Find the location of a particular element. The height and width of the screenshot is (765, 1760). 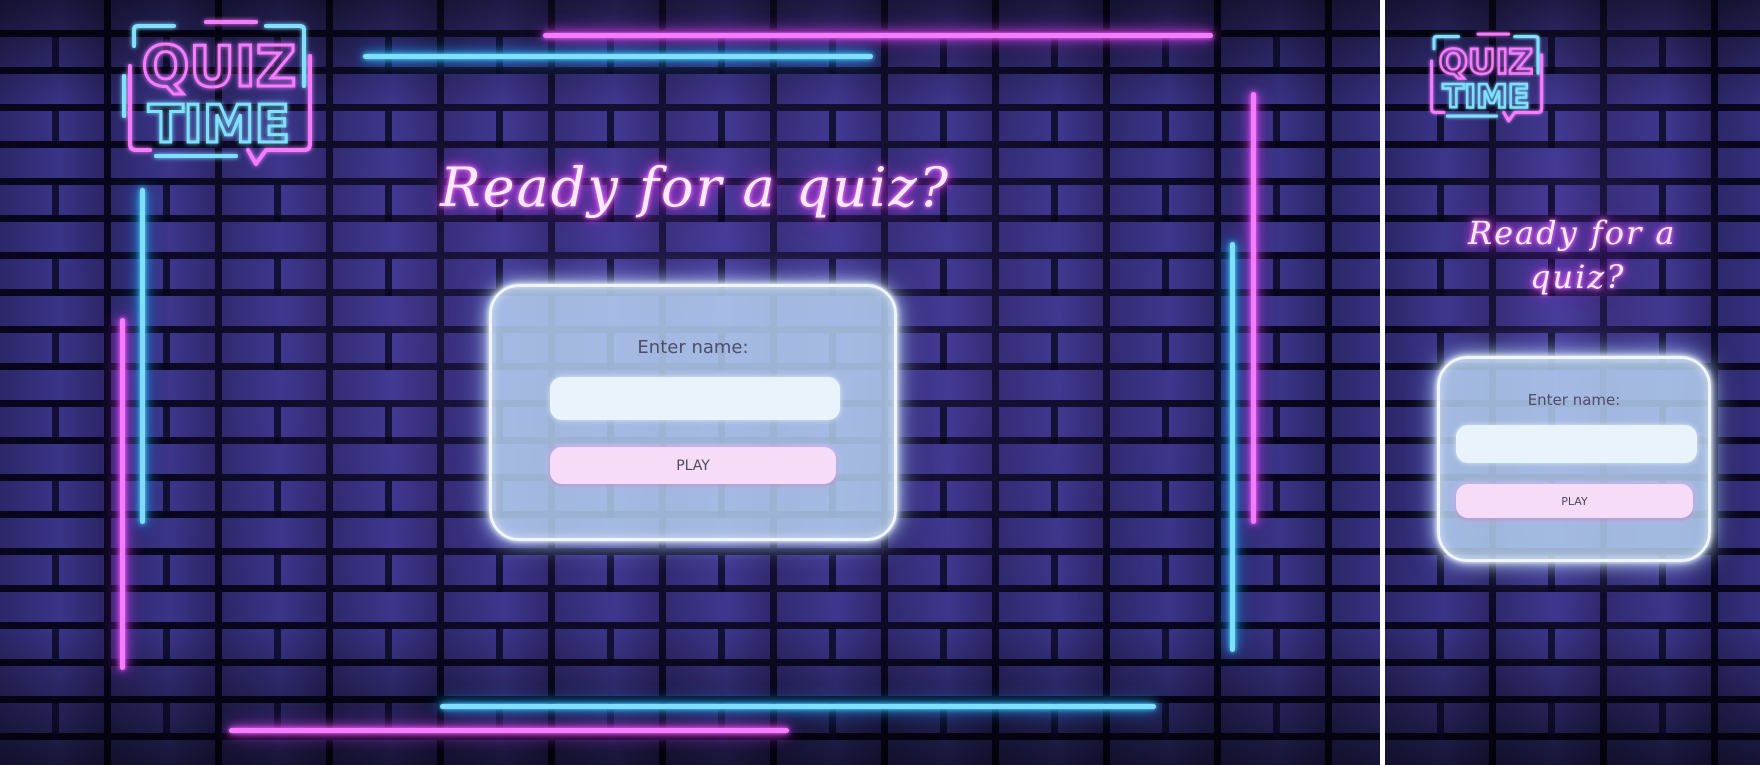

name-form-card-mobile: Enter name: PLAY is located at coordinates (1574, 459).